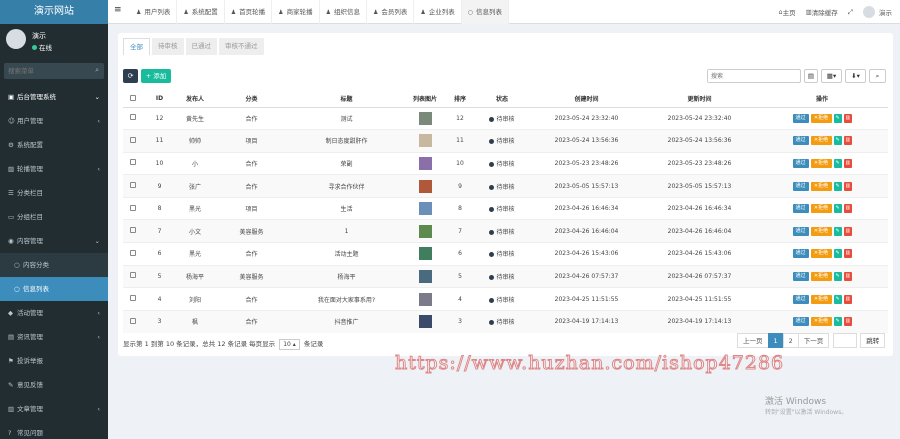  Describe the element at coordinates (850, 12) in the screenshot. I see `topbar-action-2: ⤢` at that location.